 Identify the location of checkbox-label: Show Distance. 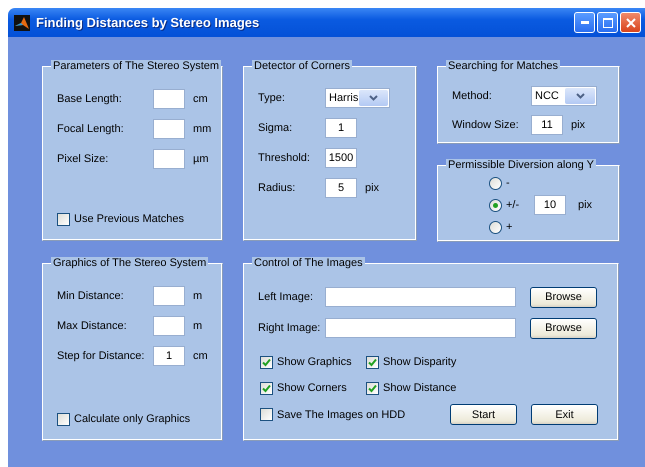
(419, 388).